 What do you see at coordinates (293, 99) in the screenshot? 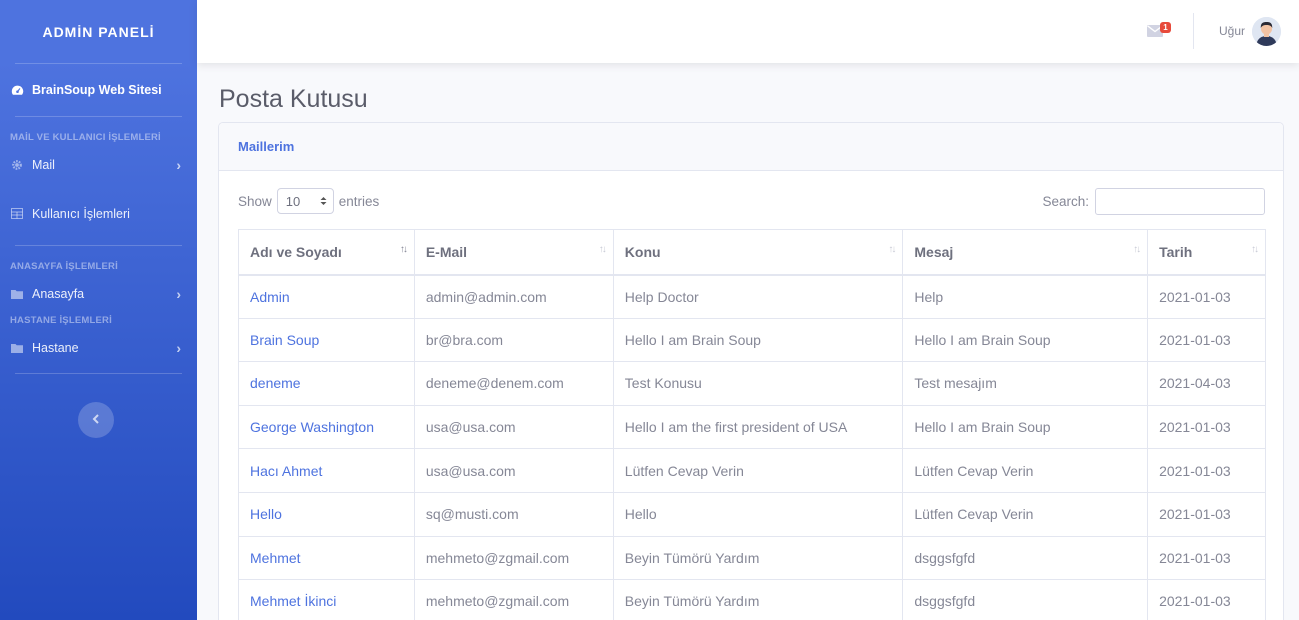
I see `page-title: Posta Kutusu` at bounding box center [293, 99].